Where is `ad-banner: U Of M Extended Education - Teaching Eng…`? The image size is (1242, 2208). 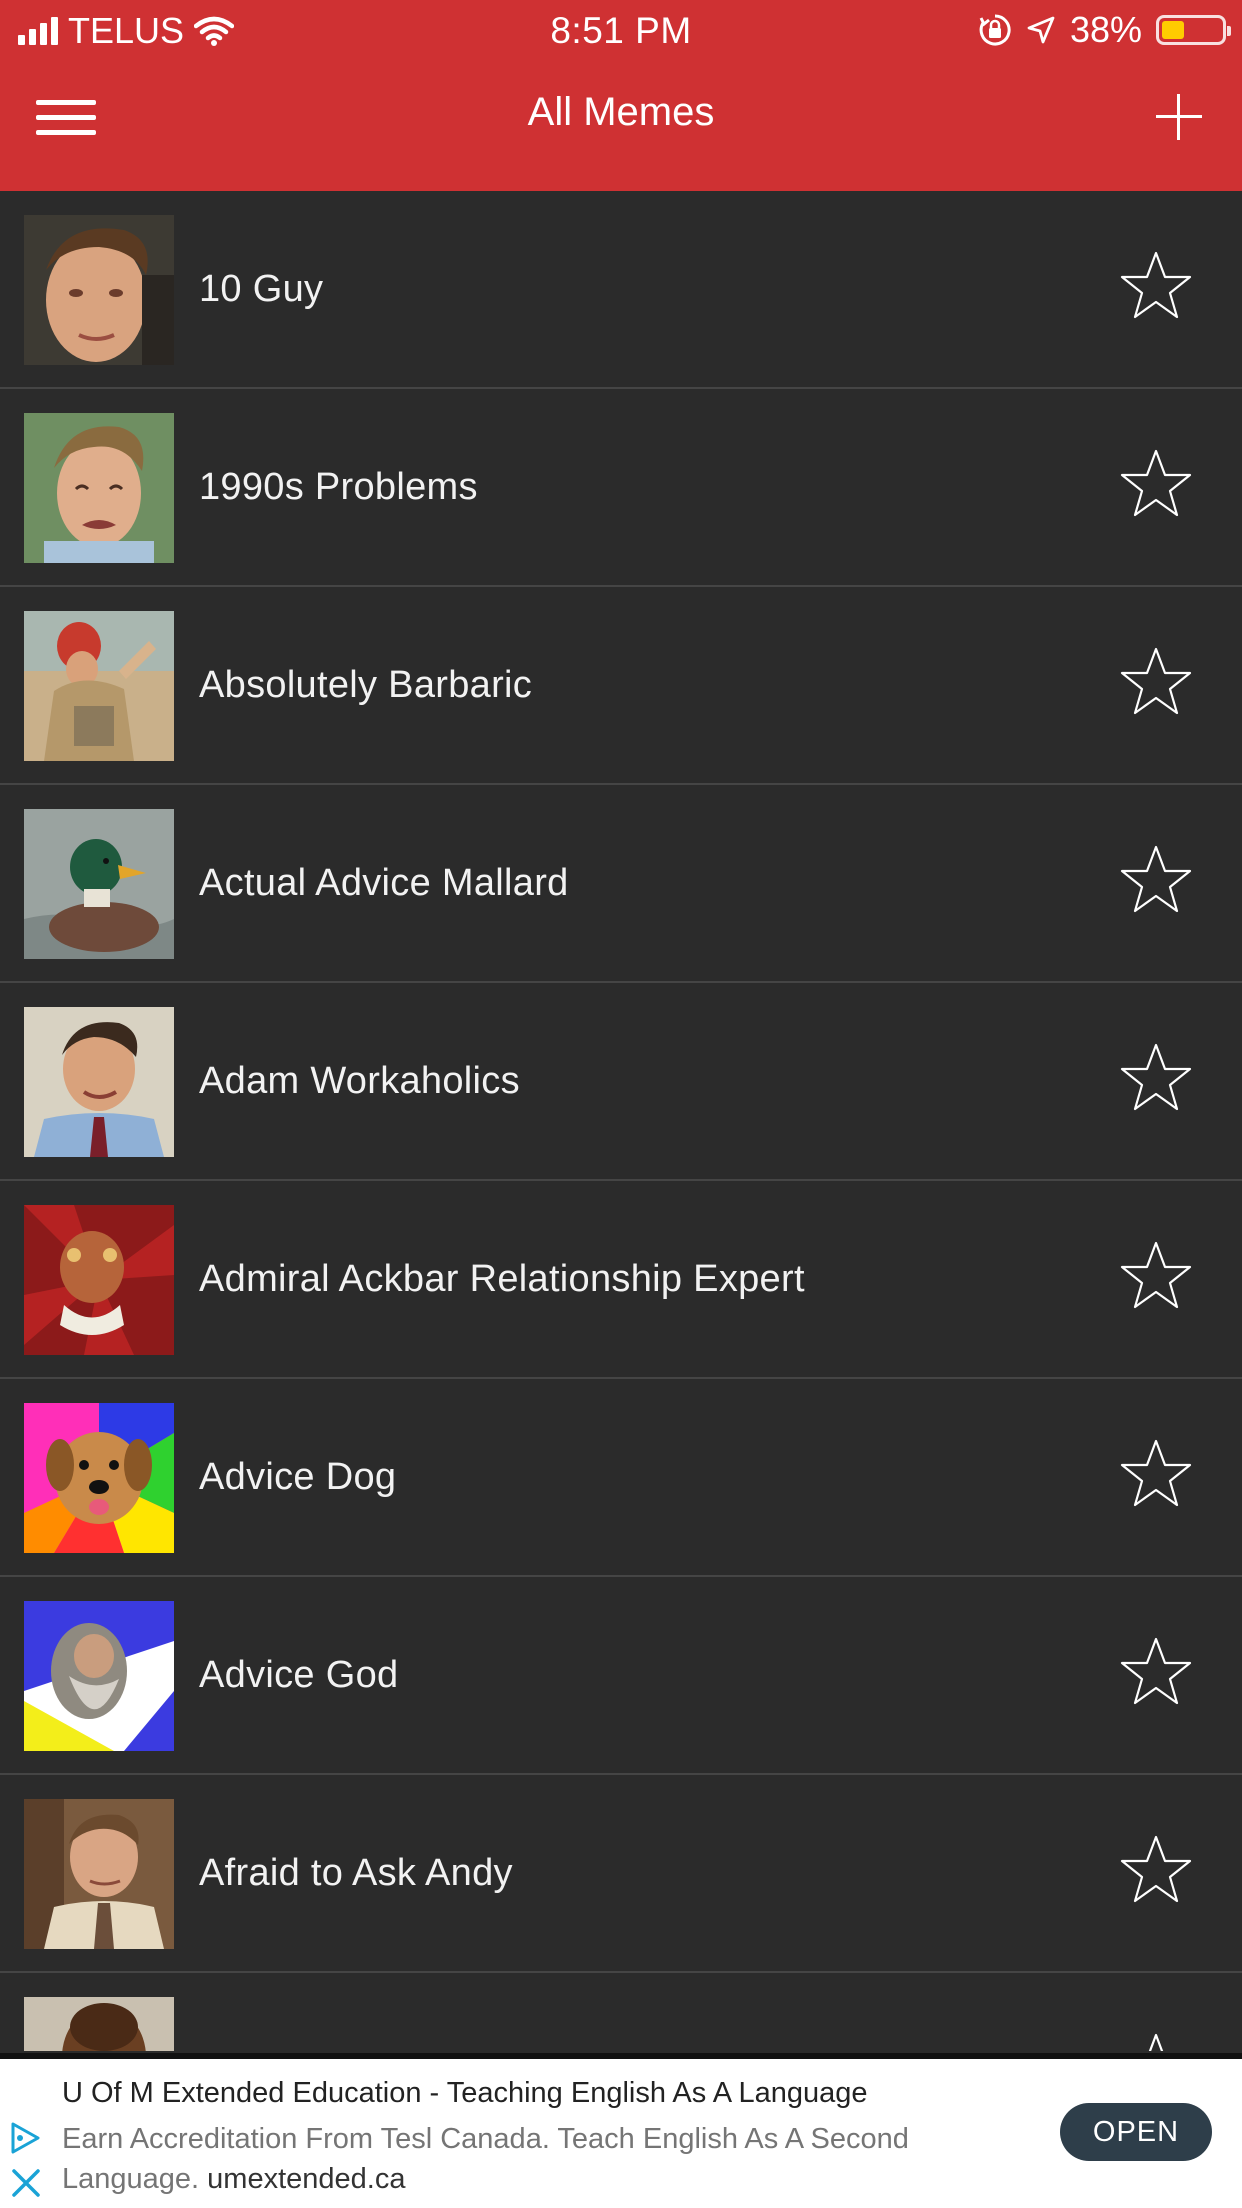
ad-banner: U Of M Extended Education - Teaching Eng… is located at coordinates (621, 2130).